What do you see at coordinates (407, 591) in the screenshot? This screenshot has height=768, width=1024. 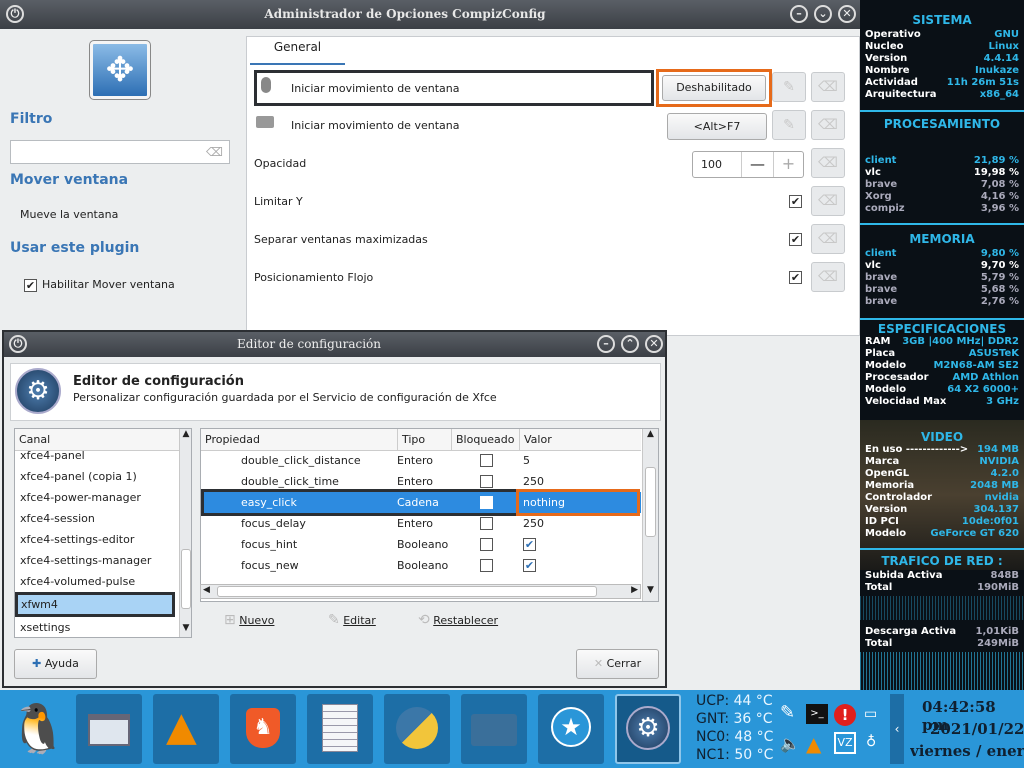 I see `hscroll-thumb` at bounding box center [407, 591].